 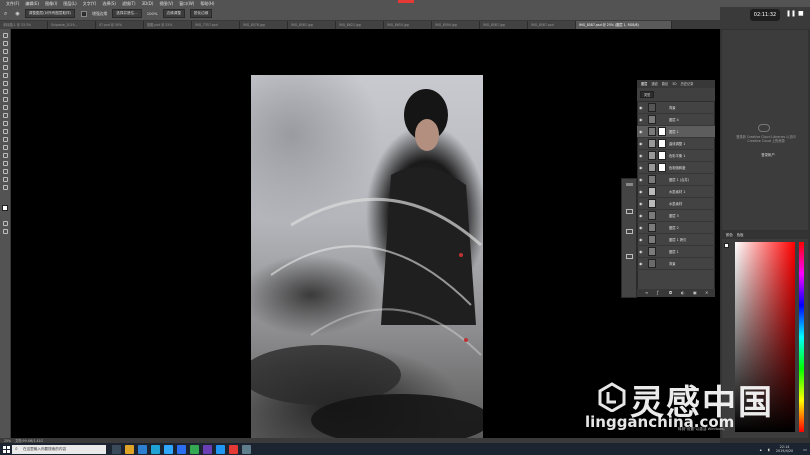 What do you see at coordinates (5, 35) in the screenshot?
I see `move-tool-icon` at bounding box center [5, 35].